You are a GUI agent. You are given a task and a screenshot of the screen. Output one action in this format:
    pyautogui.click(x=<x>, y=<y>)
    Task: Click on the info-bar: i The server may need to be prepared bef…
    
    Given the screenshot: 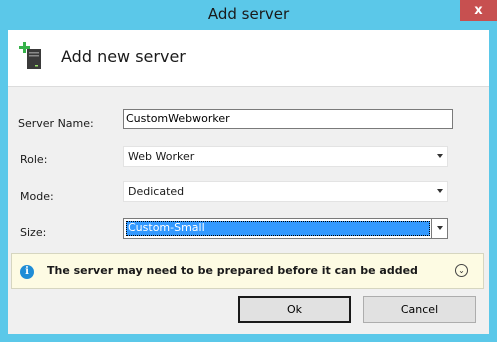 What is the action you would take?
    pyautogui.click(x=247, y=271)
    